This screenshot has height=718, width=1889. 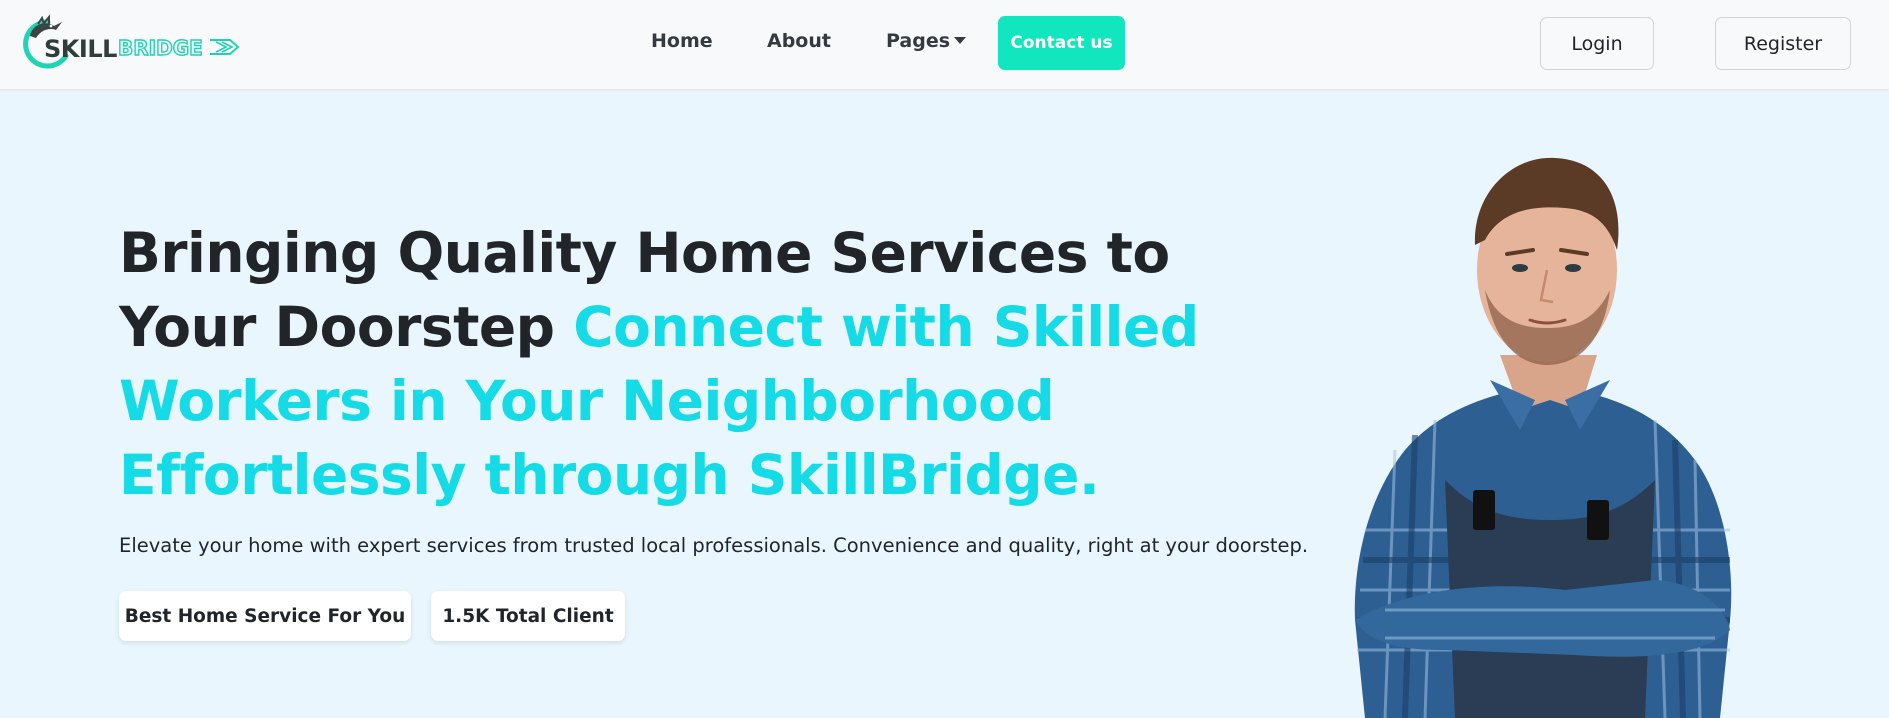 What do you see at coordinates (160, 47) in the screenshot?
I see `logo-text-bridge: BRIDGE` at bounding box center [160, 47].